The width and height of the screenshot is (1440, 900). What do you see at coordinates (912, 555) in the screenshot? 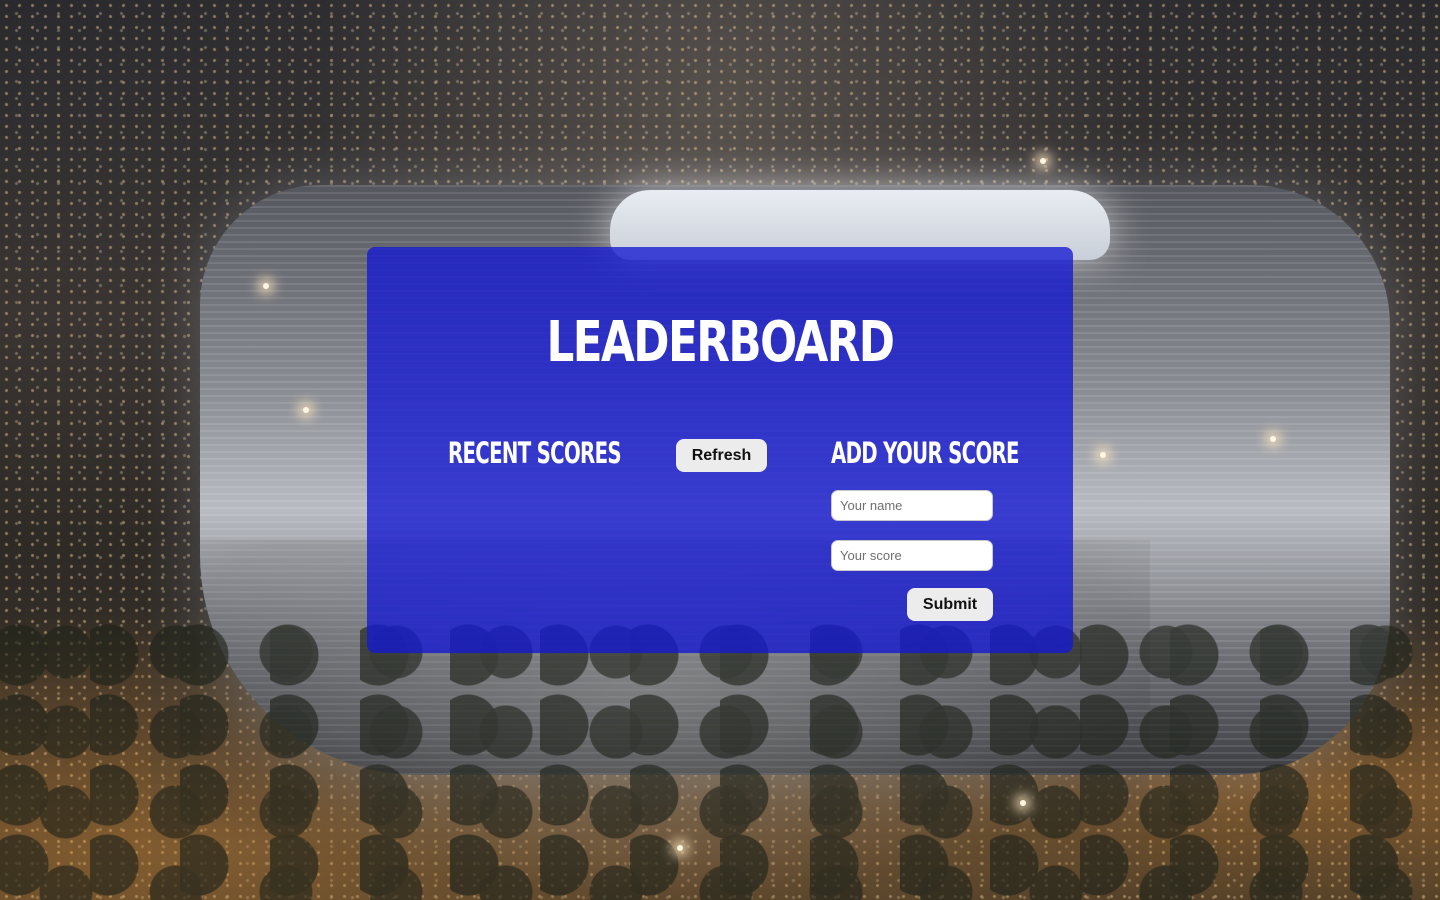
I see `score-input` at bounding box center [912, 555].